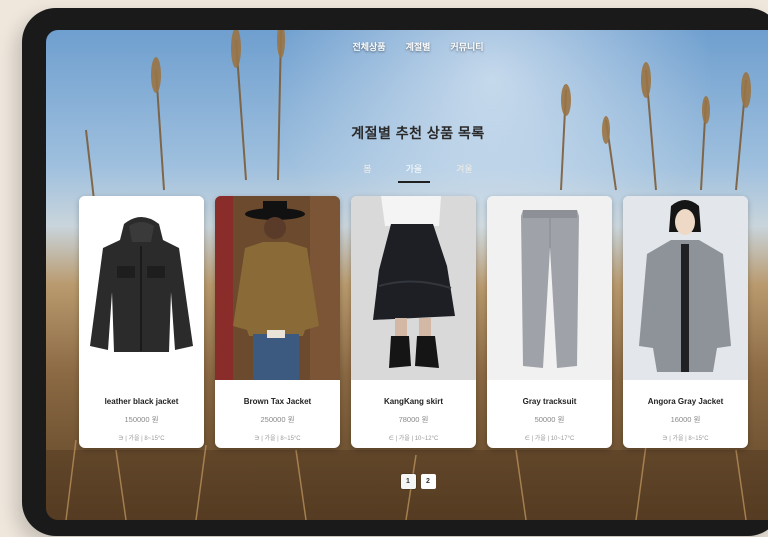  Describe the element at coordinates (277, 419) in the screenshot. I see `product-price: 250000 원` at that location.